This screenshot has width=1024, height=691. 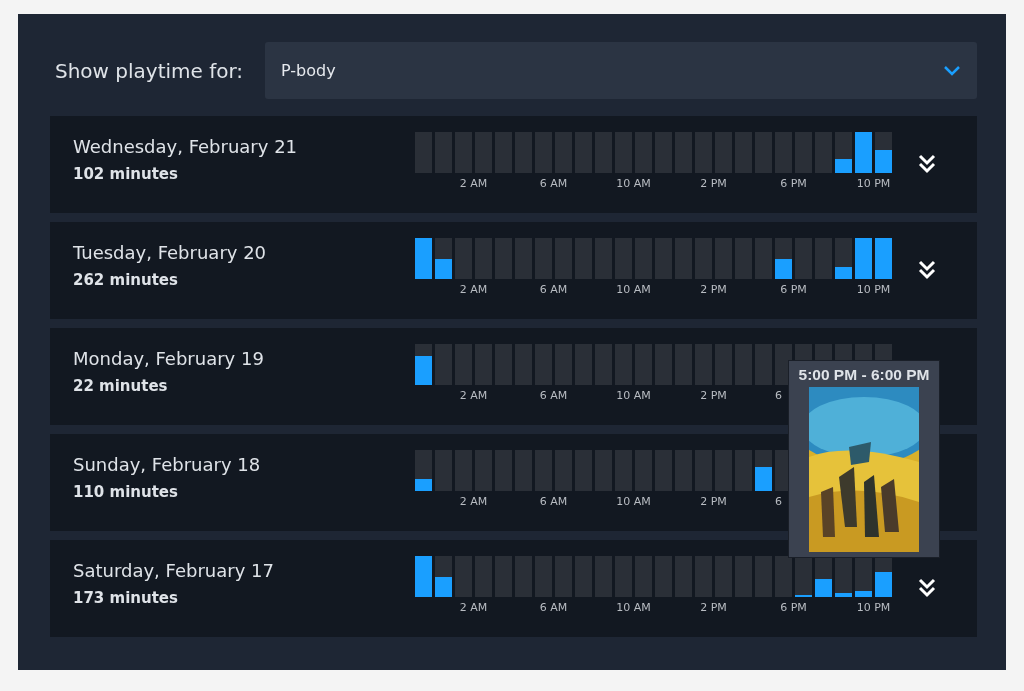 What do you see at coordinates (167, 464) in the screenshot?
I see `day-date: Sunday, February 18` at bounding box center [167, 464].